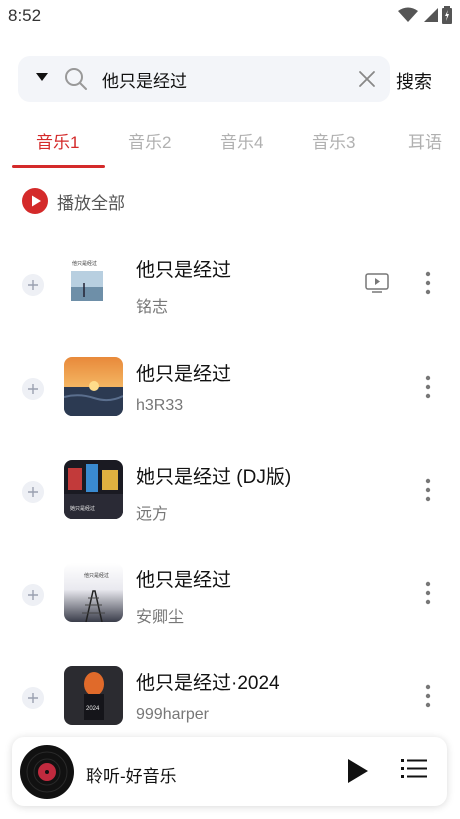 Image resolution: width=460 pixels, height=819 pixels. What do you see at coordinates (160, 405) in the screenshot?
I see `song-artist: h3R33` at bounding box center [160, 405].